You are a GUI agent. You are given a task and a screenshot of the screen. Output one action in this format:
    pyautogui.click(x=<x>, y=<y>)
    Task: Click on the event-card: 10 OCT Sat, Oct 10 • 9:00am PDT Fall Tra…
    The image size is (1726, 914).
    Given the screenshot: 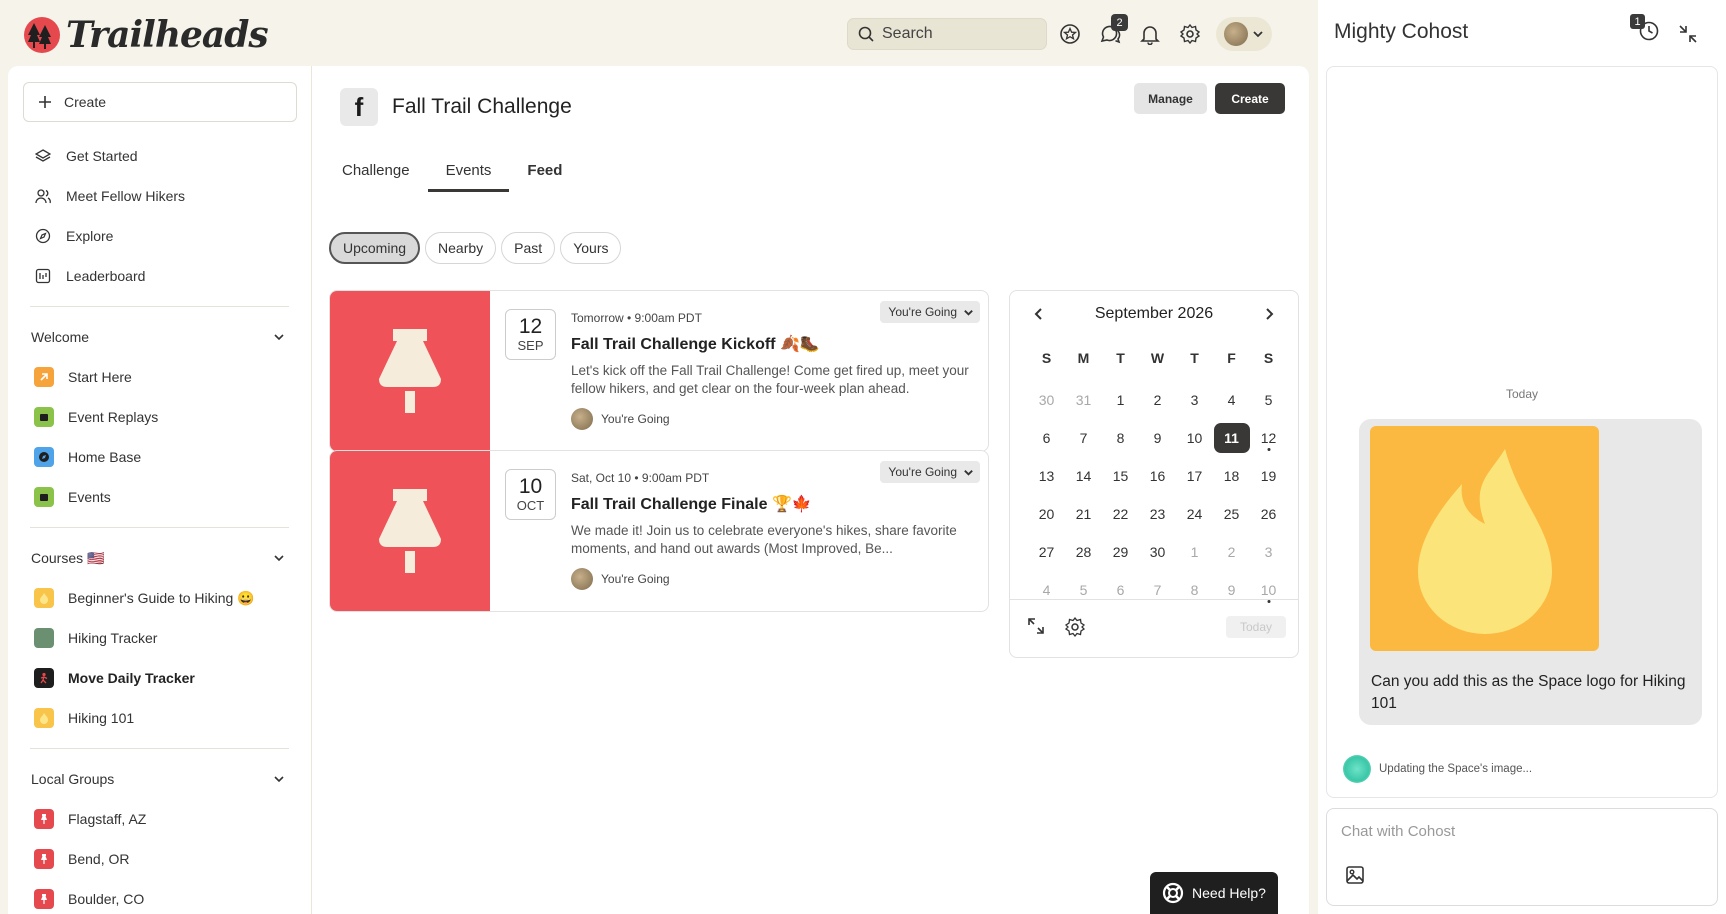 What is the action you would take?
    pyautogui.click(x=659, y=531)
    